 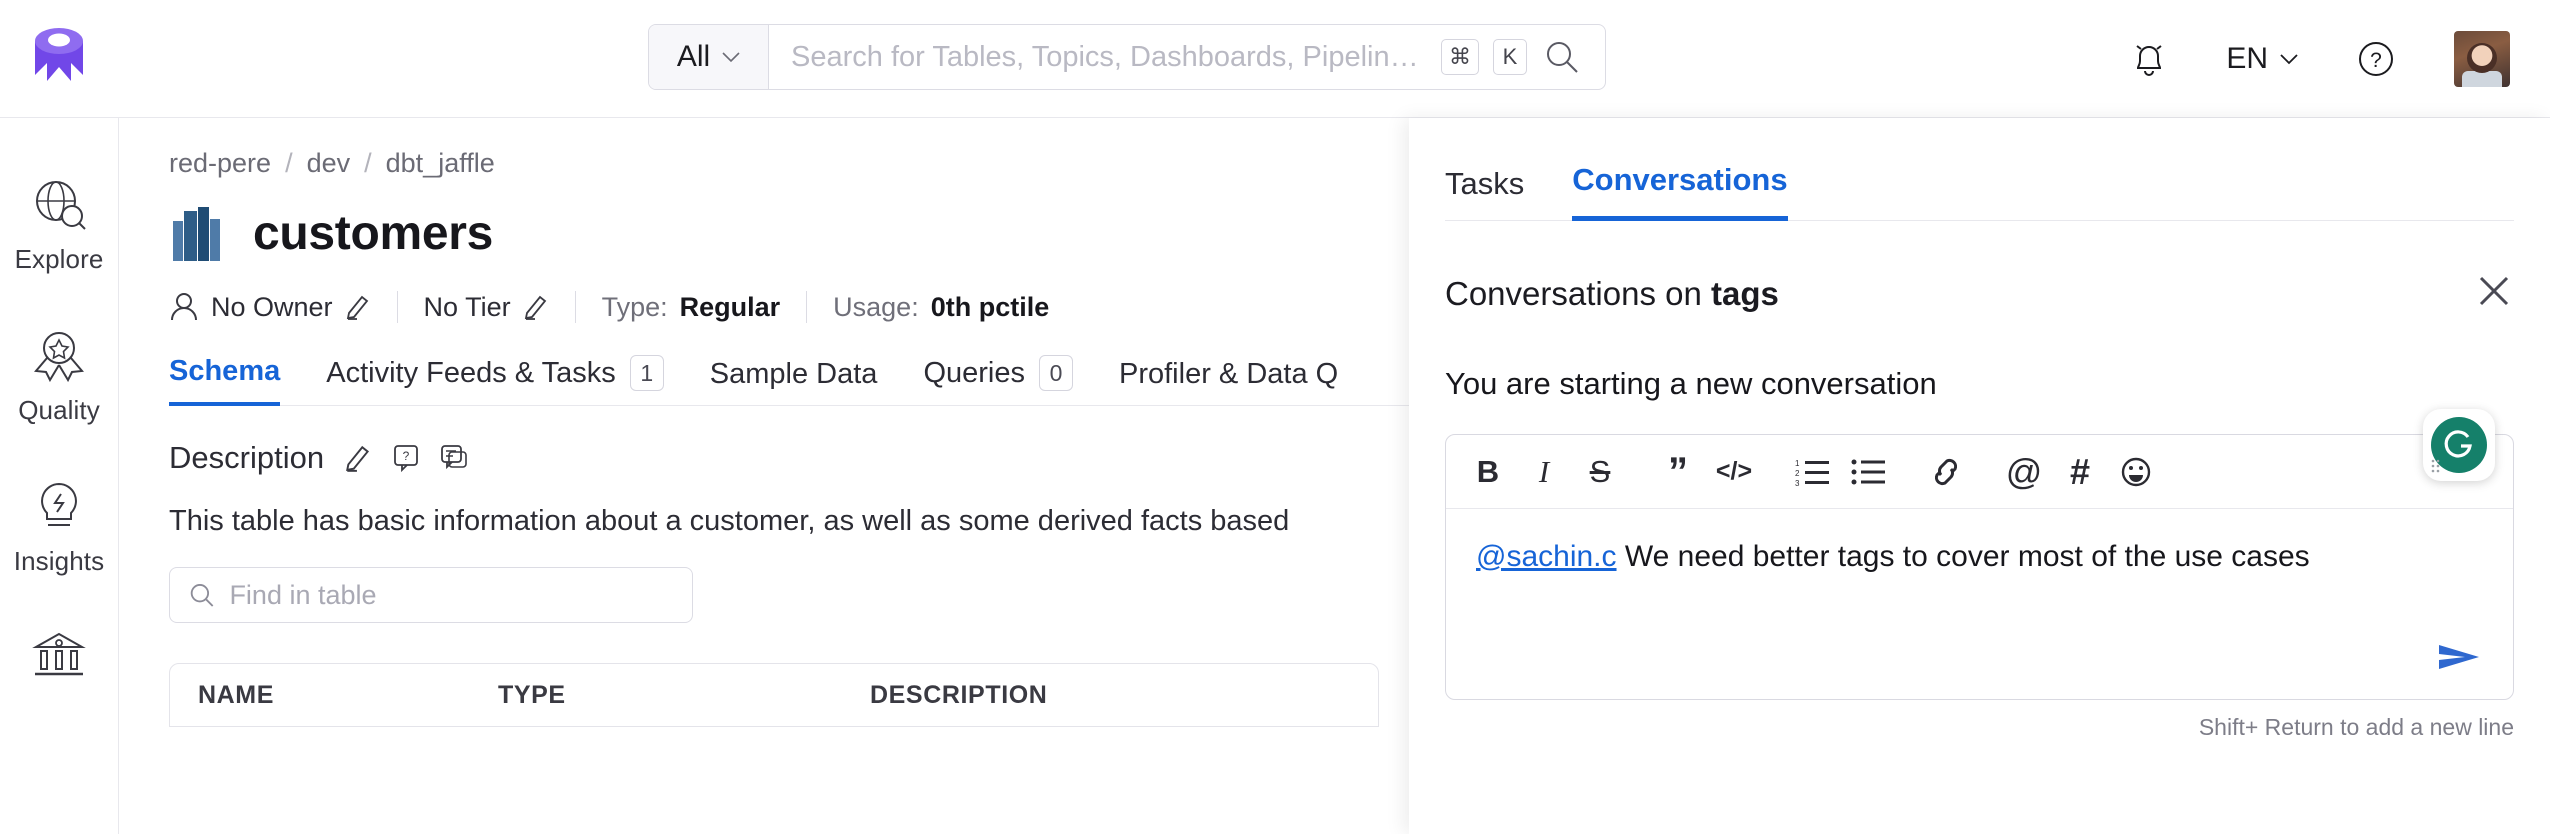 I want to click on bullet-list-icon, so click(x=1868, y=472).